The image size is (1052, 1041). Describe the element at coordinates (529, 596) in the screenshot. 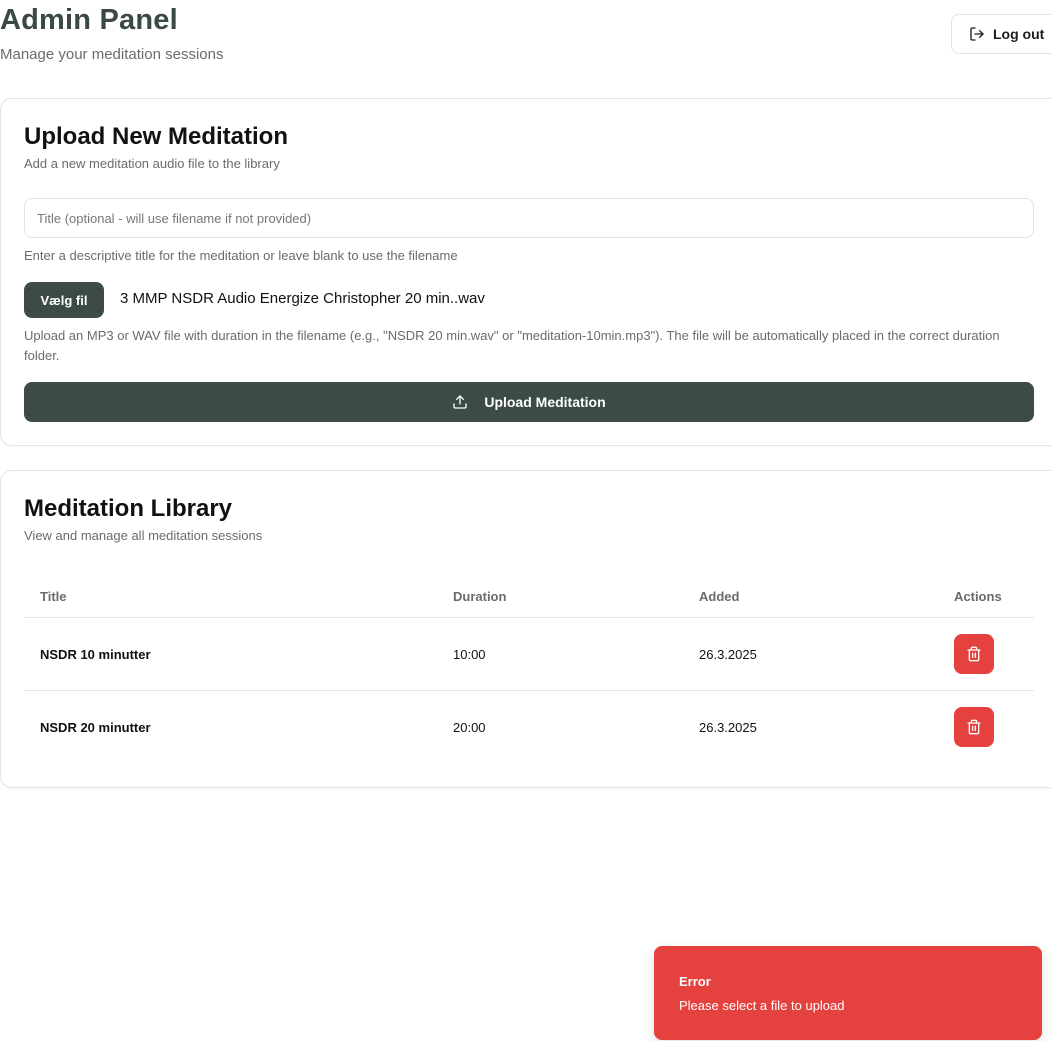

I see `table-header: Title Duration Added Actions` at that location.